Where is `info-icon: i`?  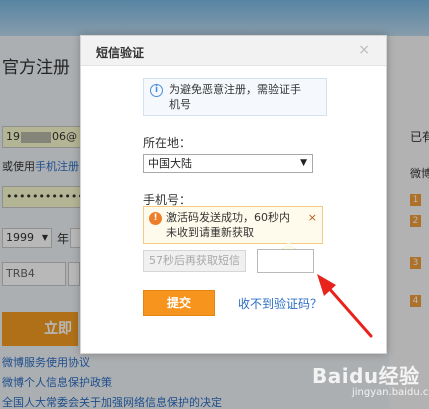
info-icon: i is located at coordinates (156, 90).